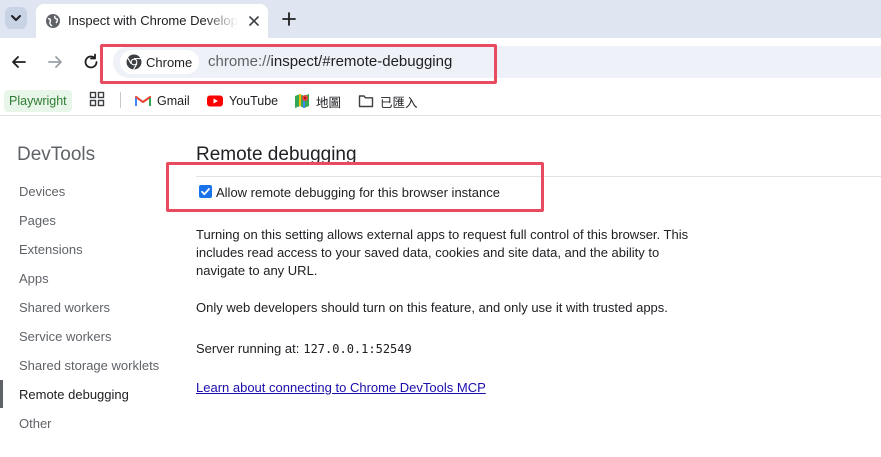  Describe the element at coordinates (254, 101) in the screenshot. I see `bookmark-label: YouTube` at that location.